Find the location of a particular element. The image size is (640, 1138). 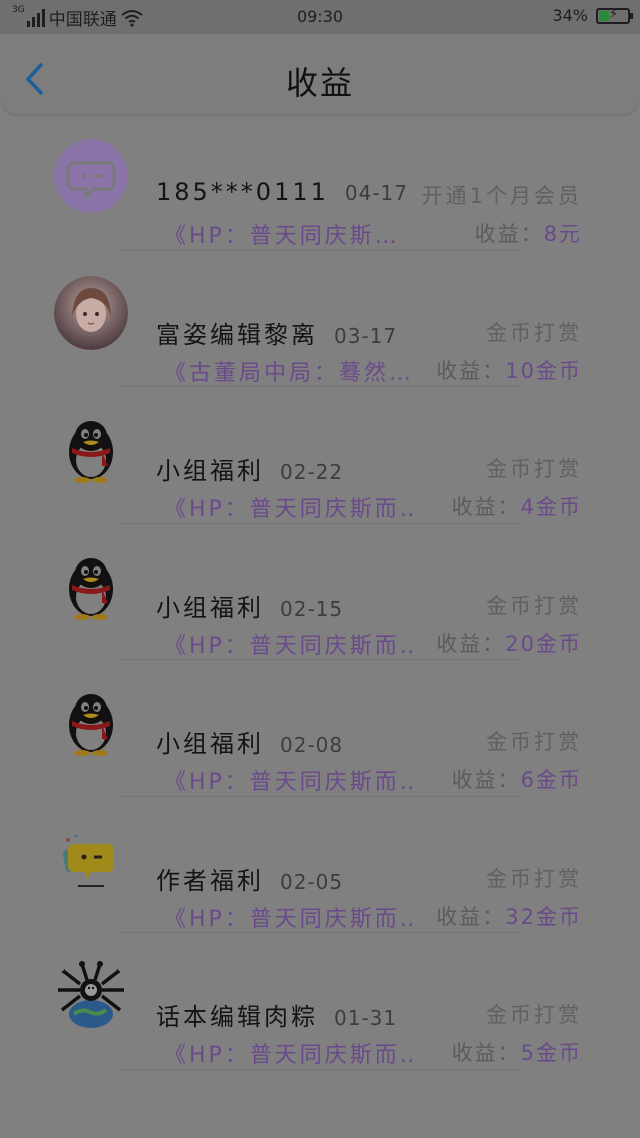

status-bar: 3G 中国联通 09:30 34% ⚡ is located at coordinates (320, 17).